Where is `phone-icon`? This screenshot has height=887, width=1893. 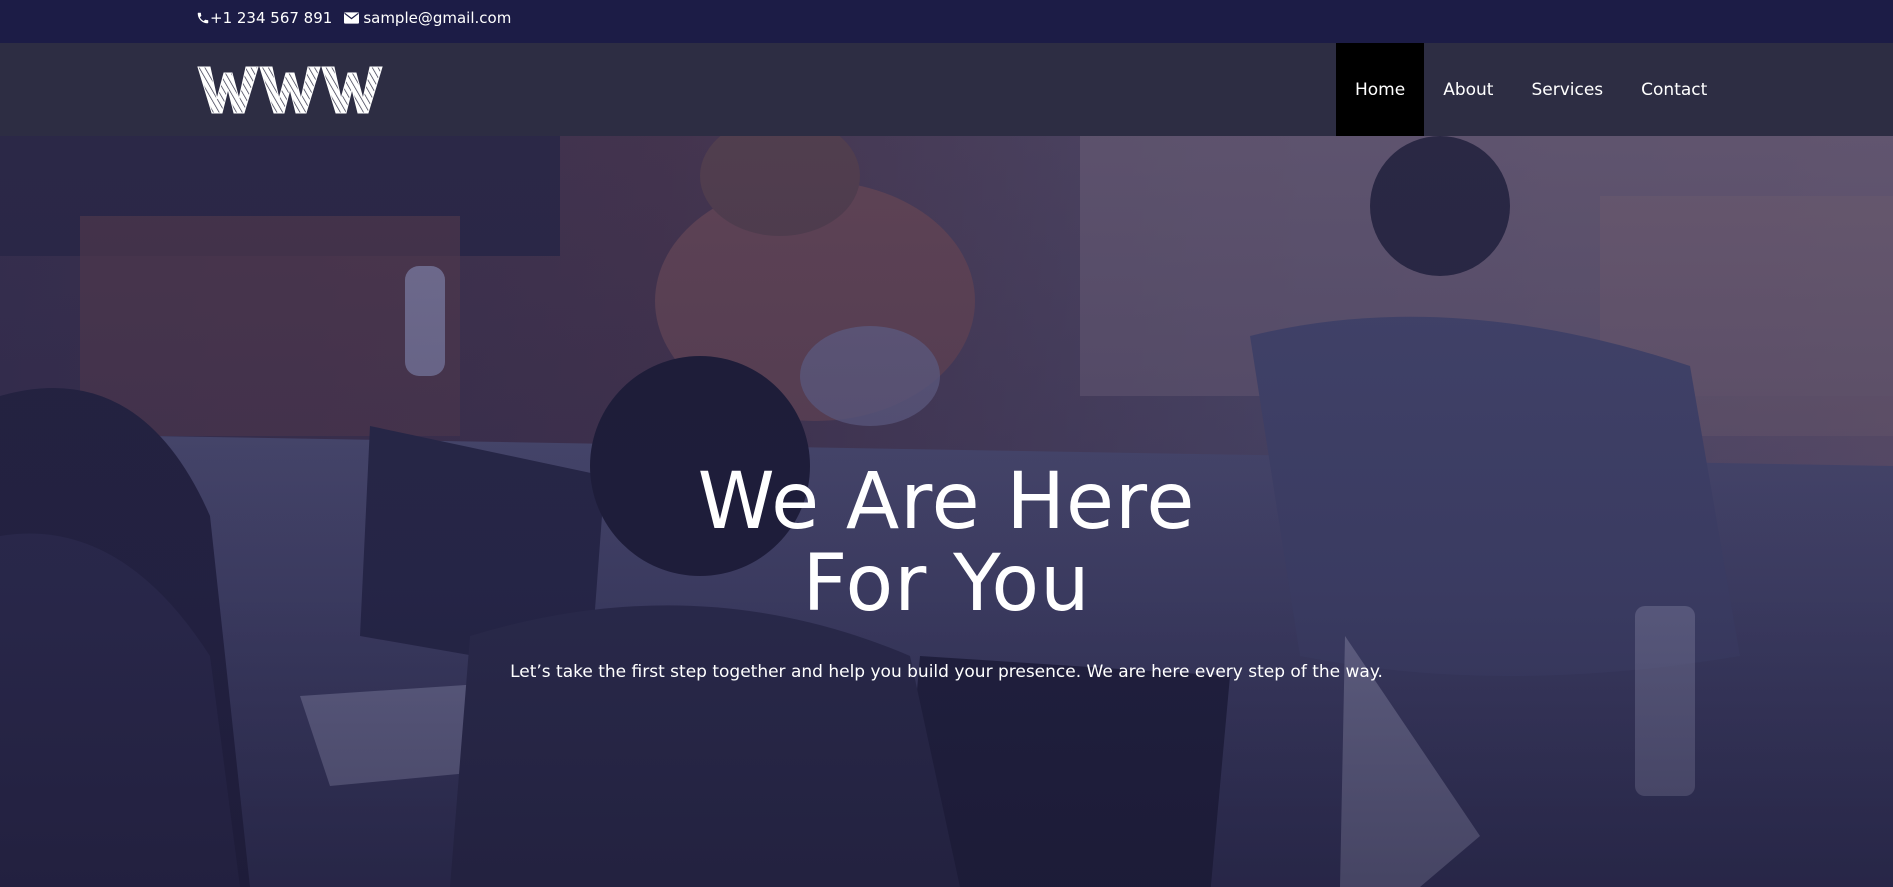 phone-icon is located at coordinates (203, 18).